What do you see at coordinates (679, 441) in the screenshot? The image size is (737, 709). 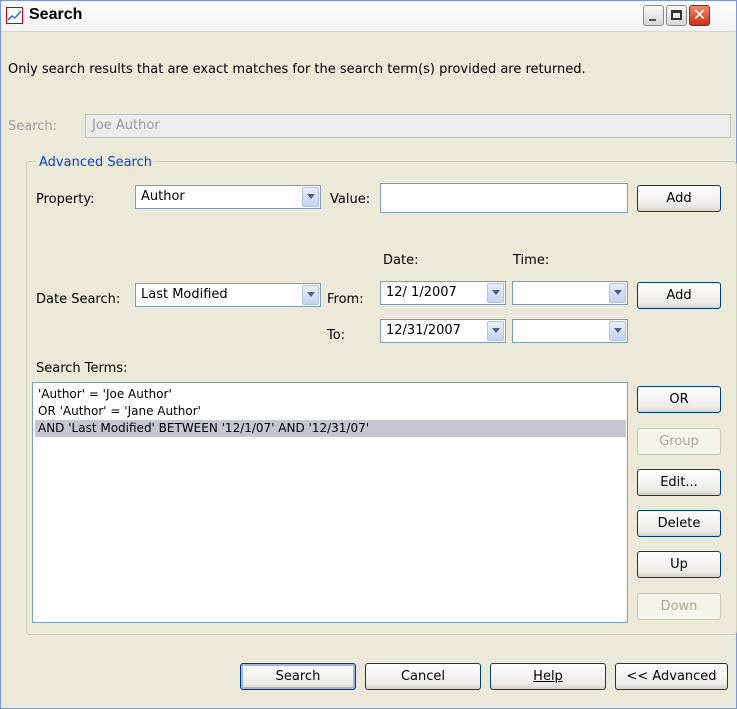 I see `group-button: Group` at bounding box center [679, 441].